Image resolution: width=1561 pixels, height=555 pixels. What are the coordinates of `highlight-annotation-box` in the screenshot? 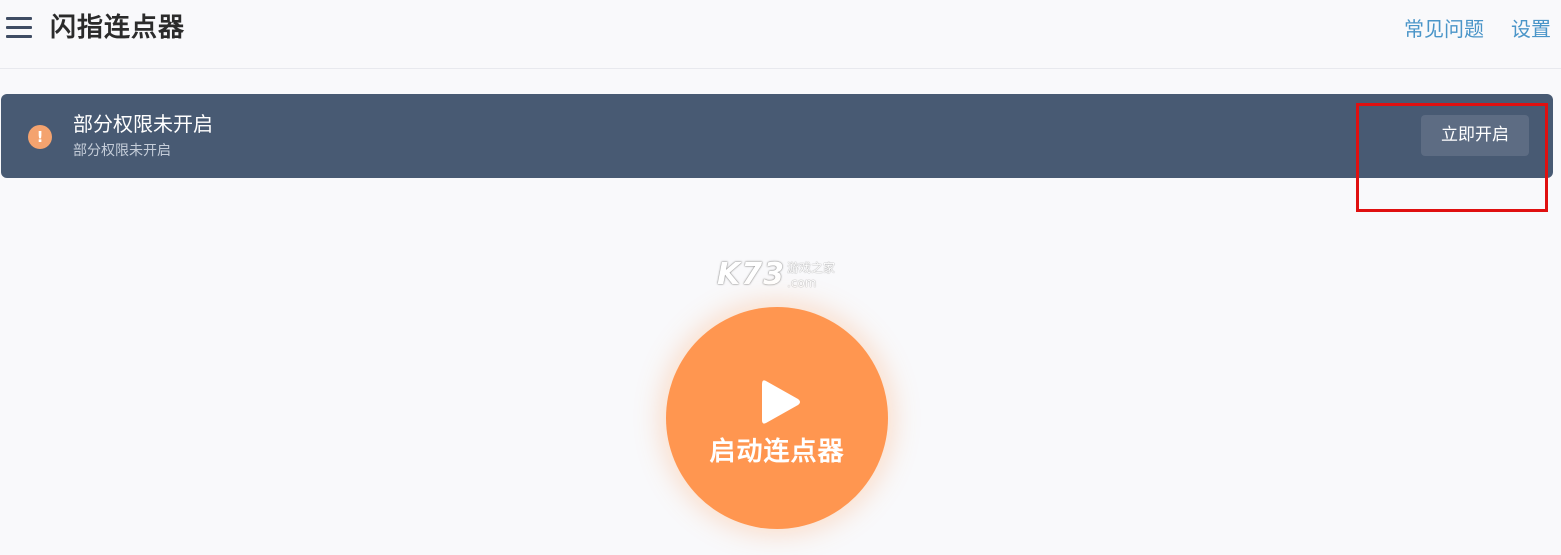 It's located at (1452, 157).